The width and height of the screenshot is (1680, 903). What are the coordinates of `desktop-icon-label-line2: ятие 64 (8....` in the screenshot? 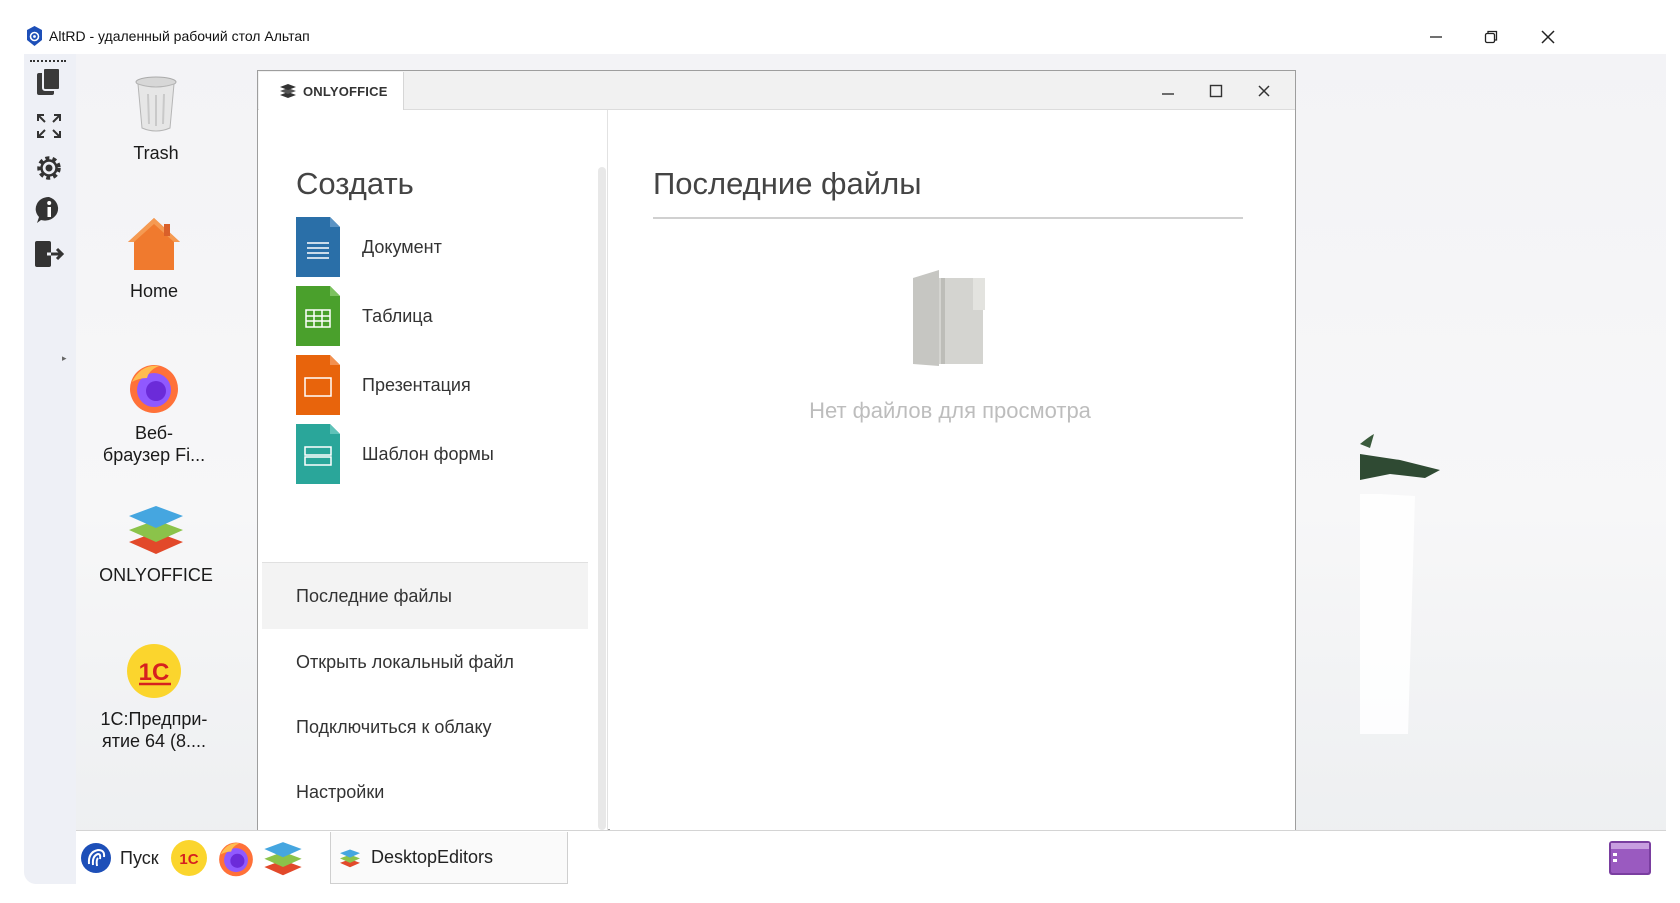 It's located at (154, 741).